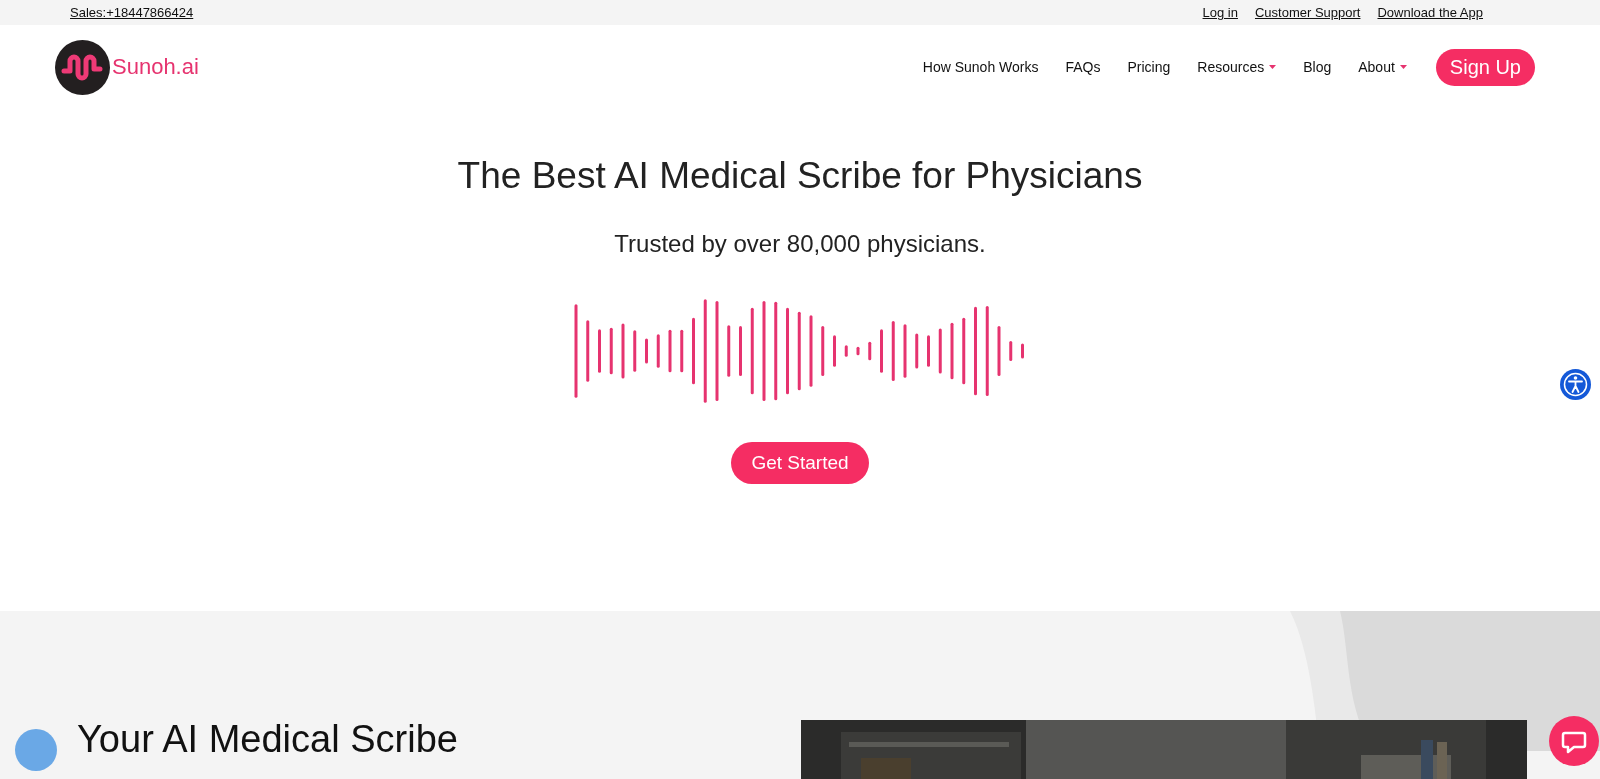  Describe the element at coordinates (1485, 67) in the screenshot. I see `sign-up-button: Sign Up` at that location.